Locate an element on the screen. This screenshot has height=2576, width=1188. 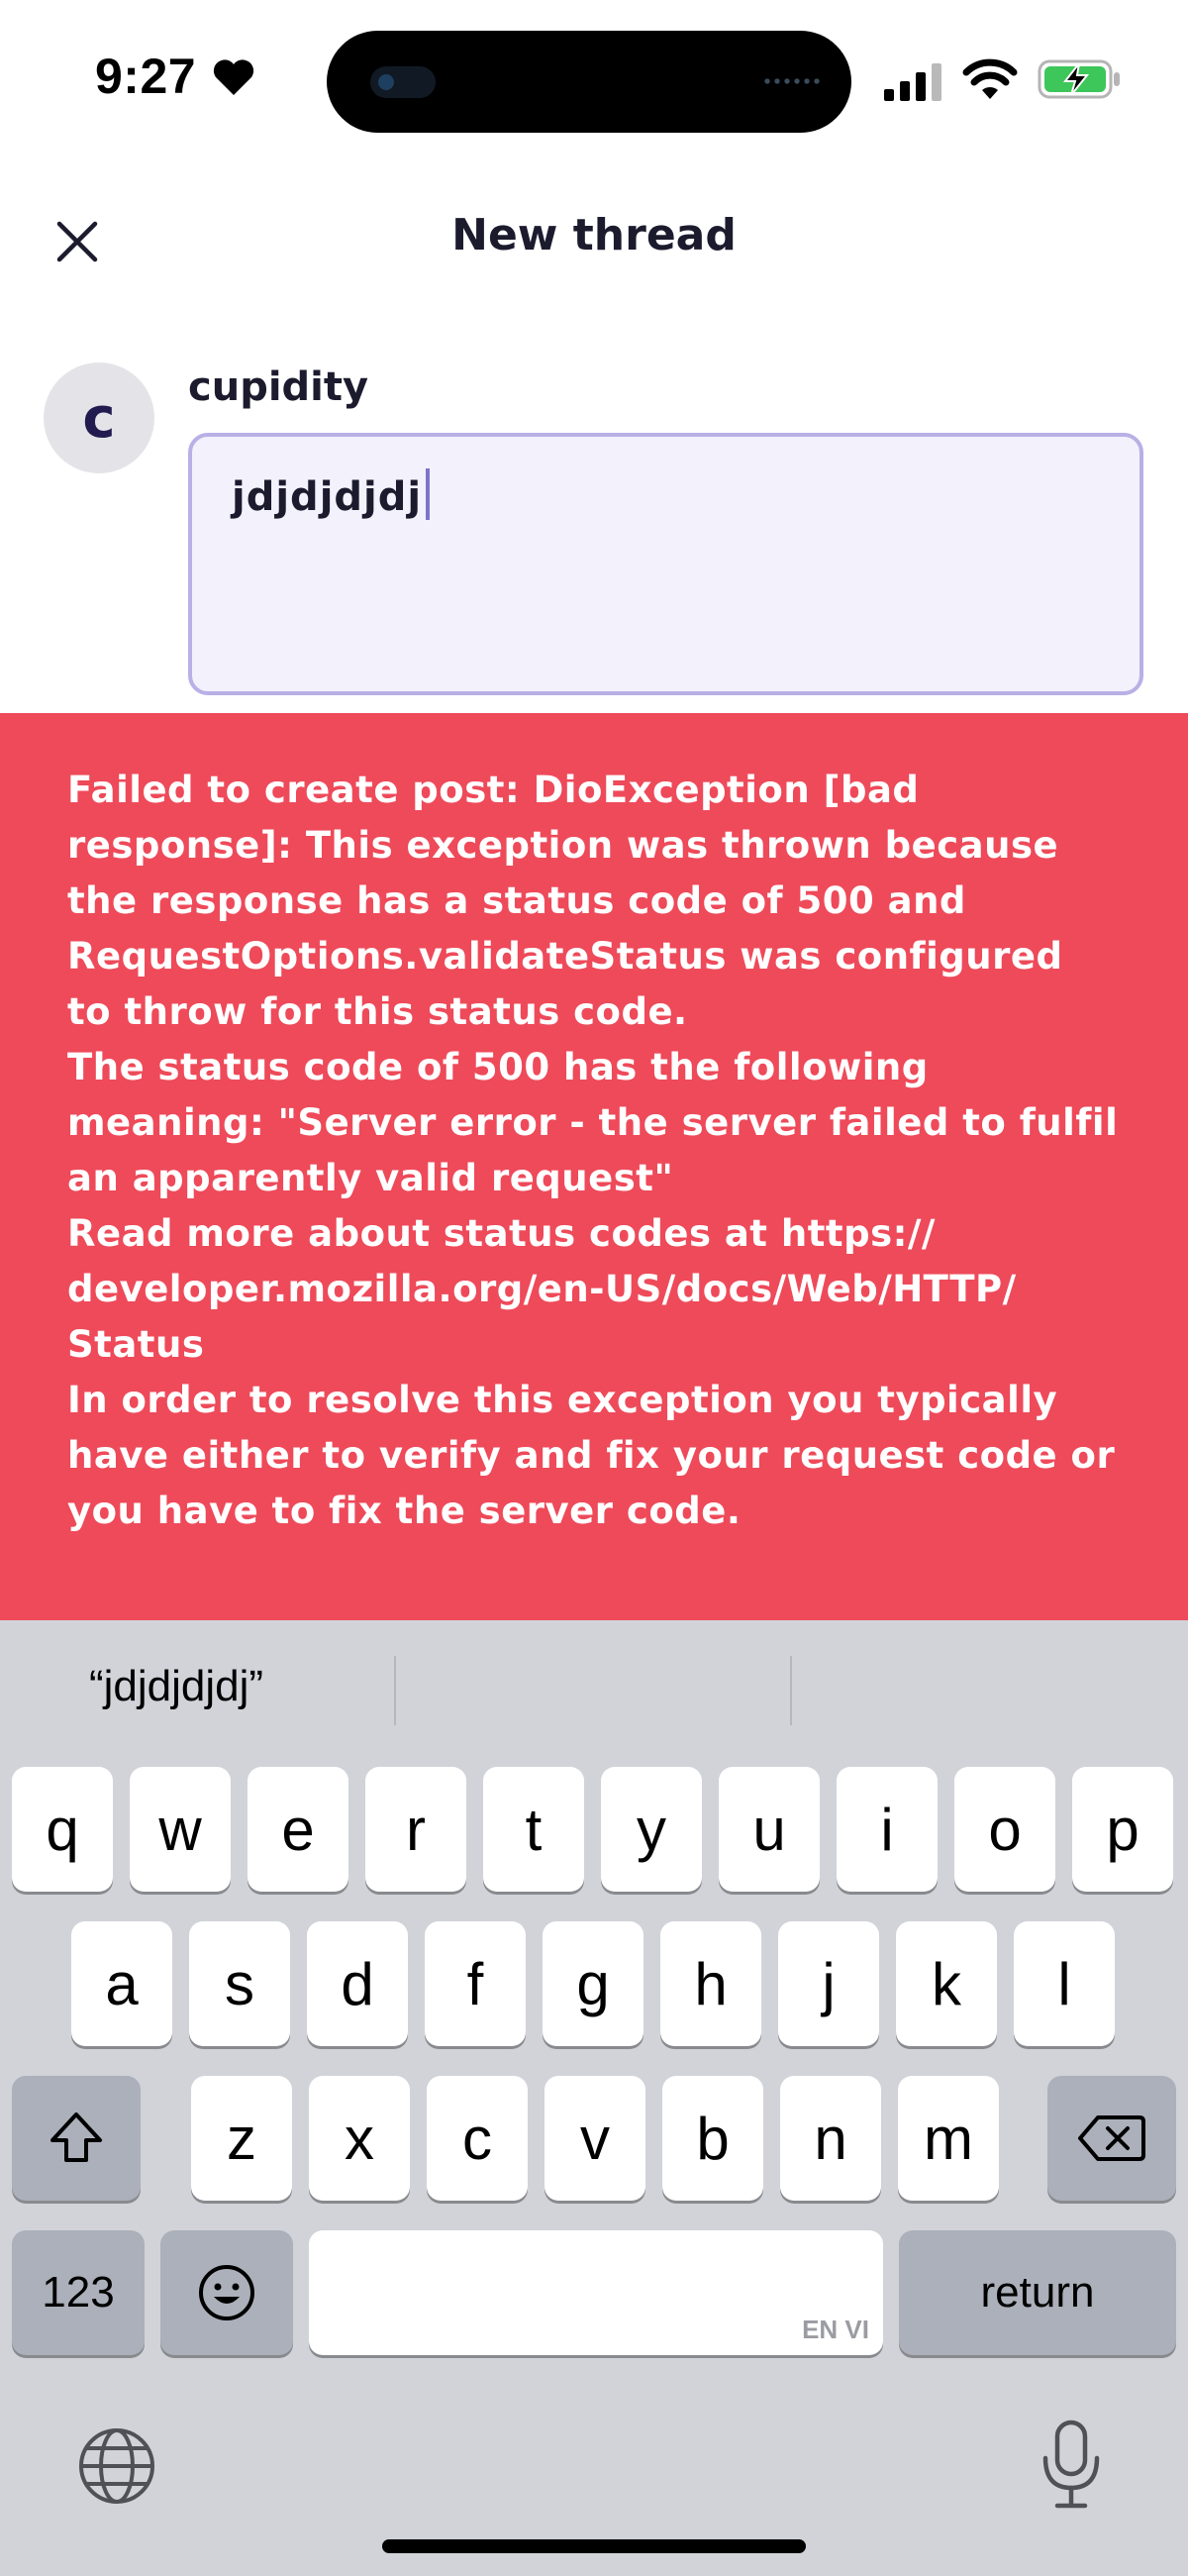
thread-text-input: jdjdjdjdj is located at coordinates (665, 564).